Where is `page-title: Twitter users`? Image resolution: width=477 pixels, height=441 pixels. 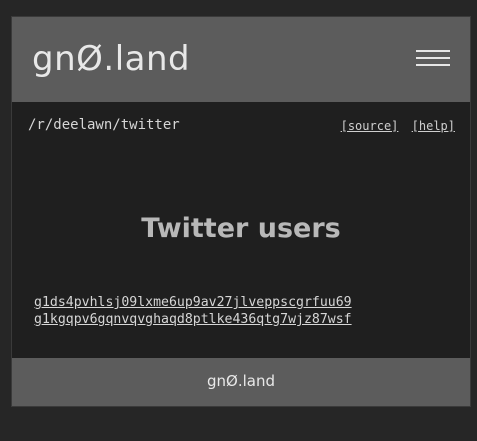
page-title: Twitter users is located at coordinates (241, 228).